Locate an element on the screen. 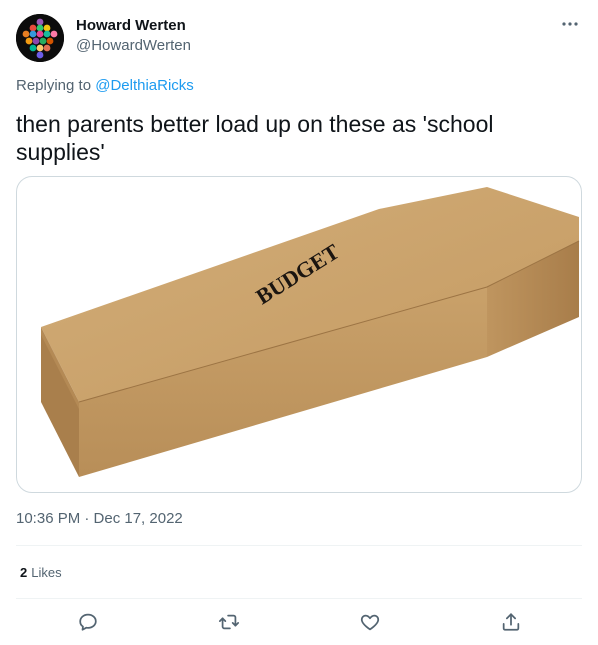 The image size is (598, 645). reply-icon is located at coordinates (88, 622).